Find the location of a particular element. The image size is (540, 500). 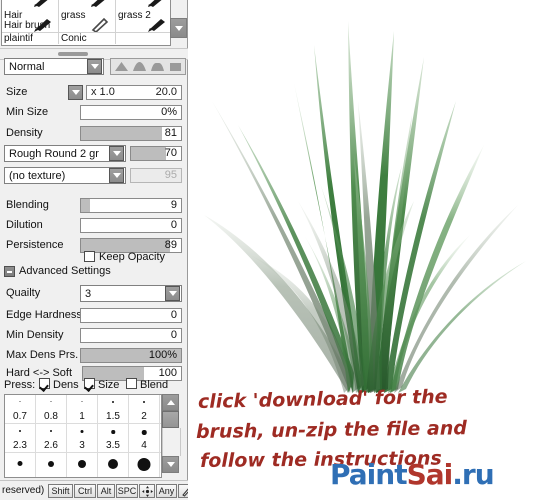

size-preset-cell: 0.7 is located at coordinates (20, 409).